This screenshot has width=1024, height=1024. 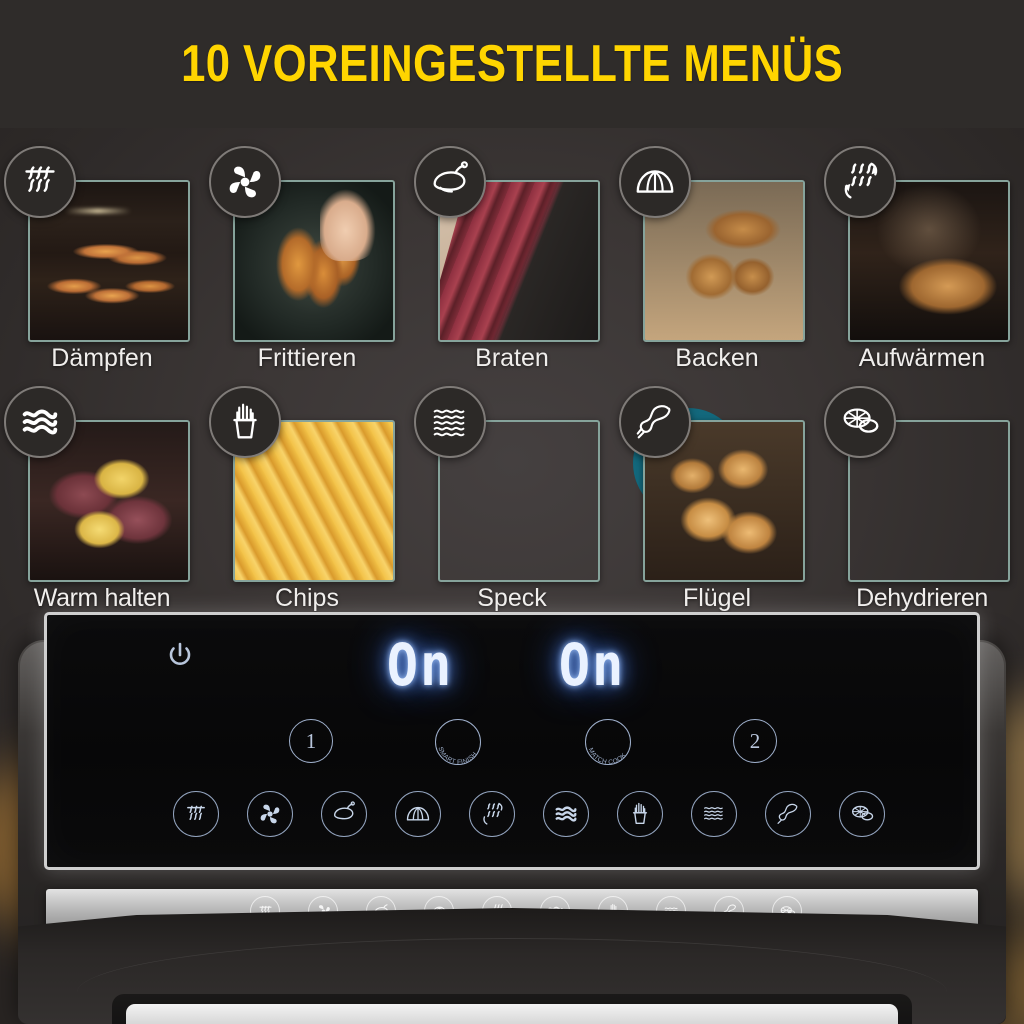 I want to click on appliance-handle, so click(x=512, y=1009).